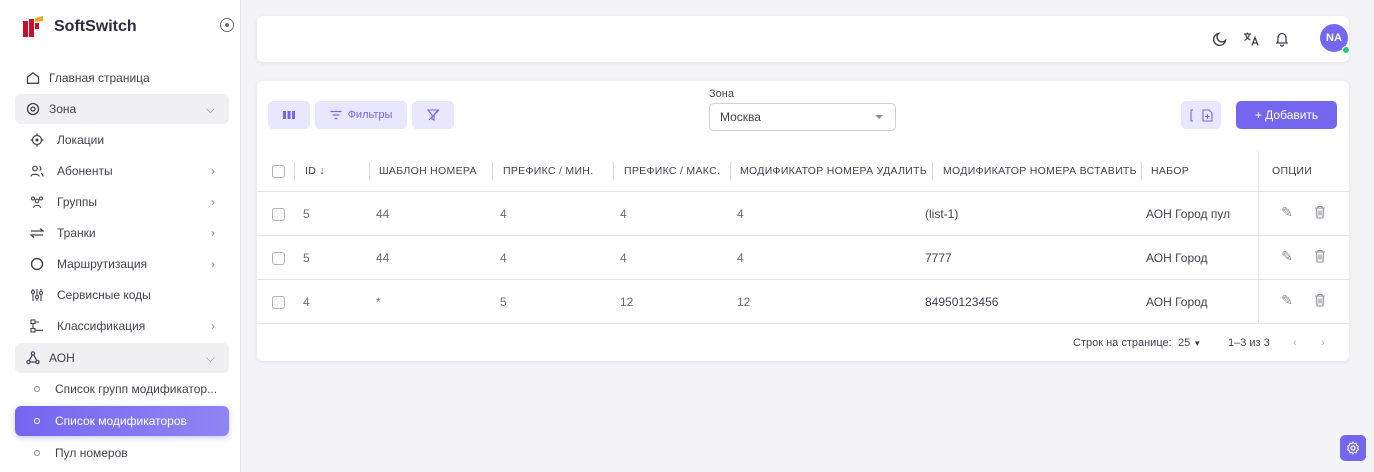 This screenshot has width=1374, height=472. I want to click on import-button, so click(1207, 115).